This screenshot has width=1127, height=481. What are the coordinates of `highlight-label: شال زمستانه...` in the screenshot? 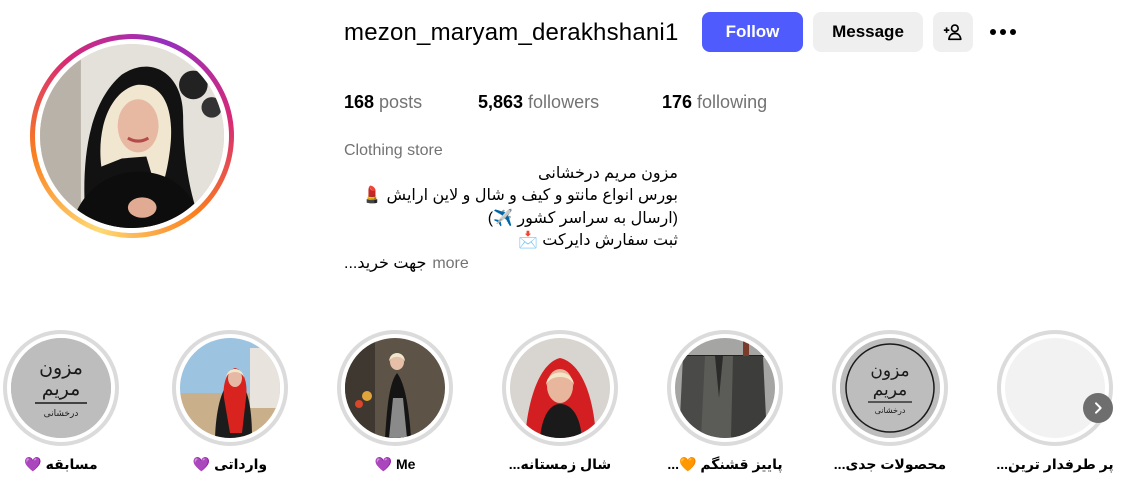 It's located at (560, 464).